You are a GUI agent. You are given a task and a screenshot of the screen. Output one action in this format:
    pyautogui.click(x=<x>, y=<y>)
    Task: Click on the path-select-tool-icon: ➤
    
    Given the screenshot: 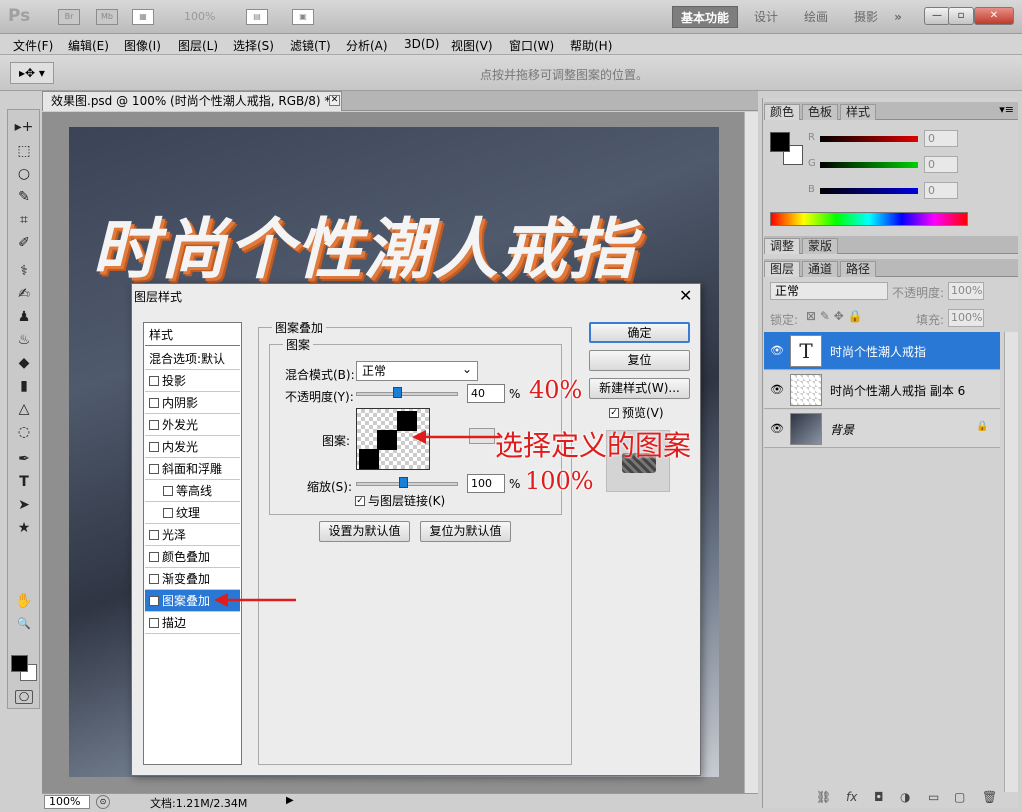 What is the action you would take?
    pyautogui.click(x=24, y=505)
    